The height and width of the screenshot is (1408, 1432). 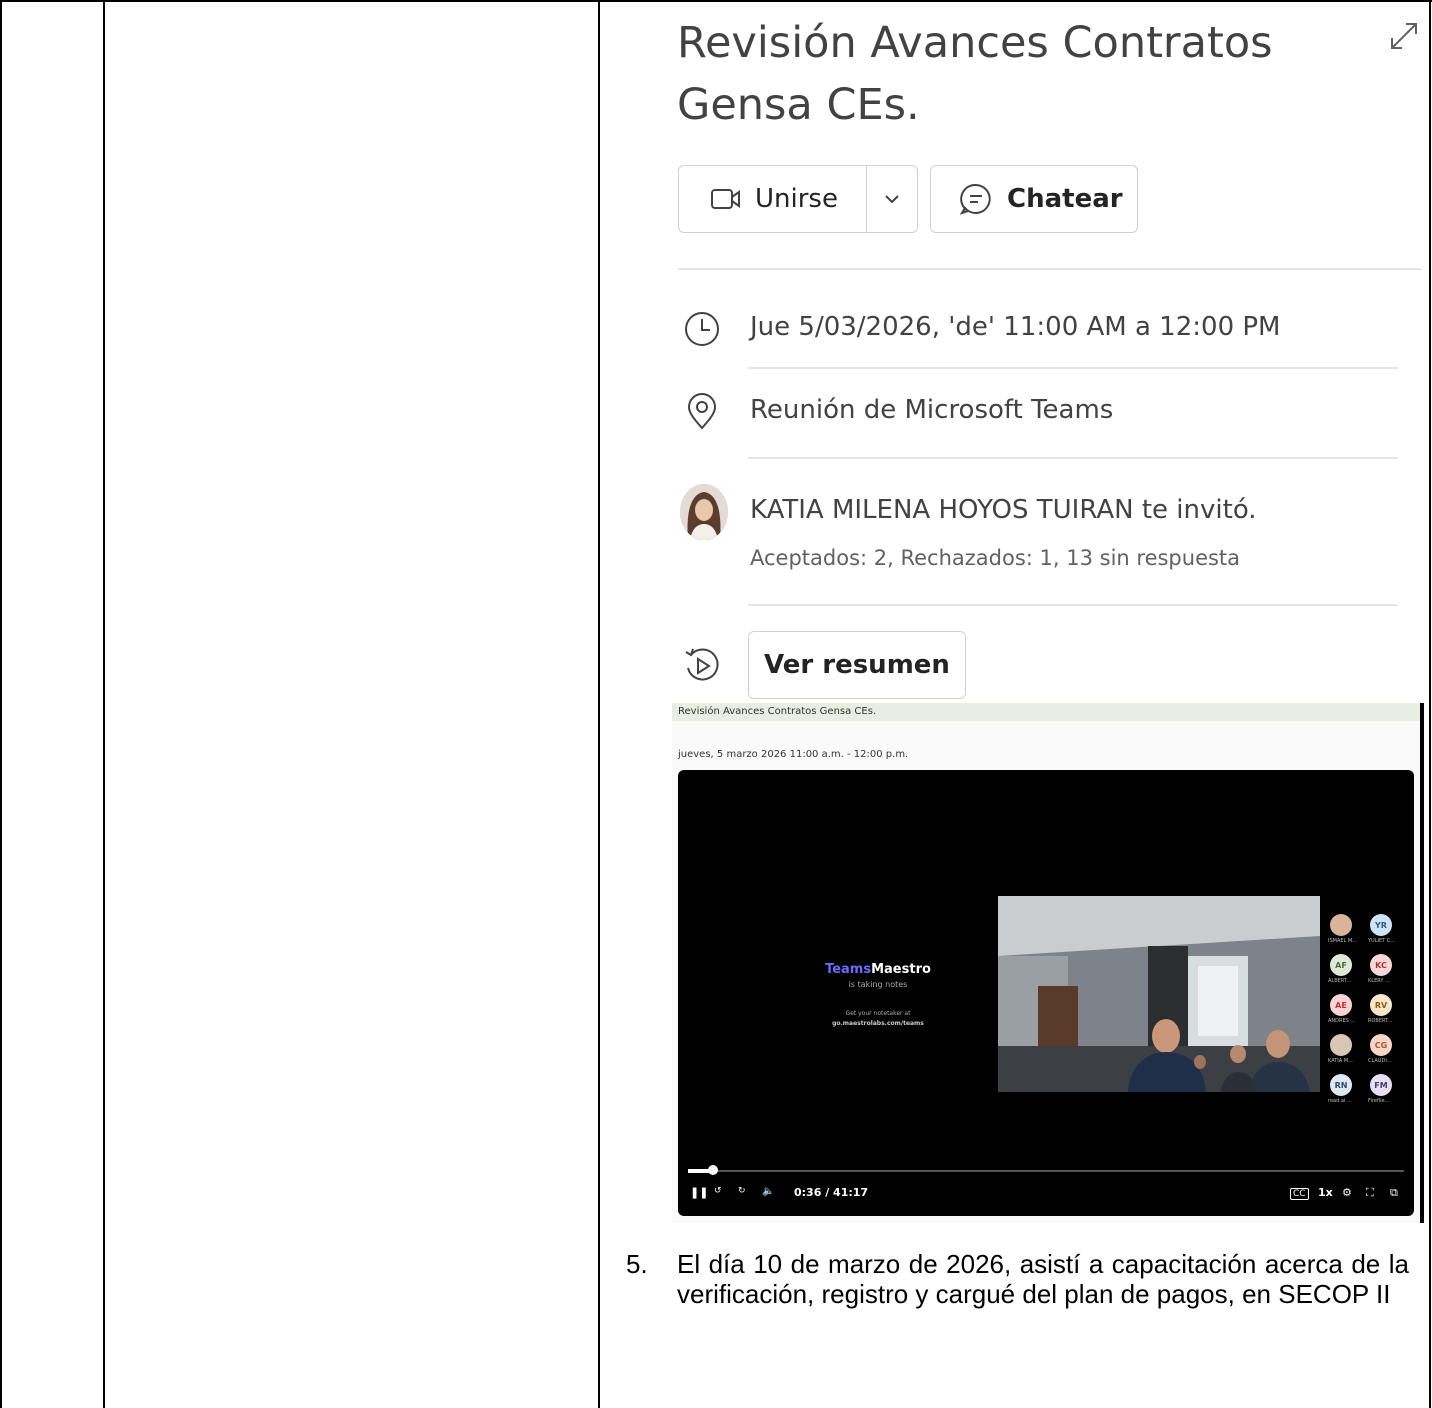 I want to click on chat-button: Chatear, so click(x=1034, y=199).